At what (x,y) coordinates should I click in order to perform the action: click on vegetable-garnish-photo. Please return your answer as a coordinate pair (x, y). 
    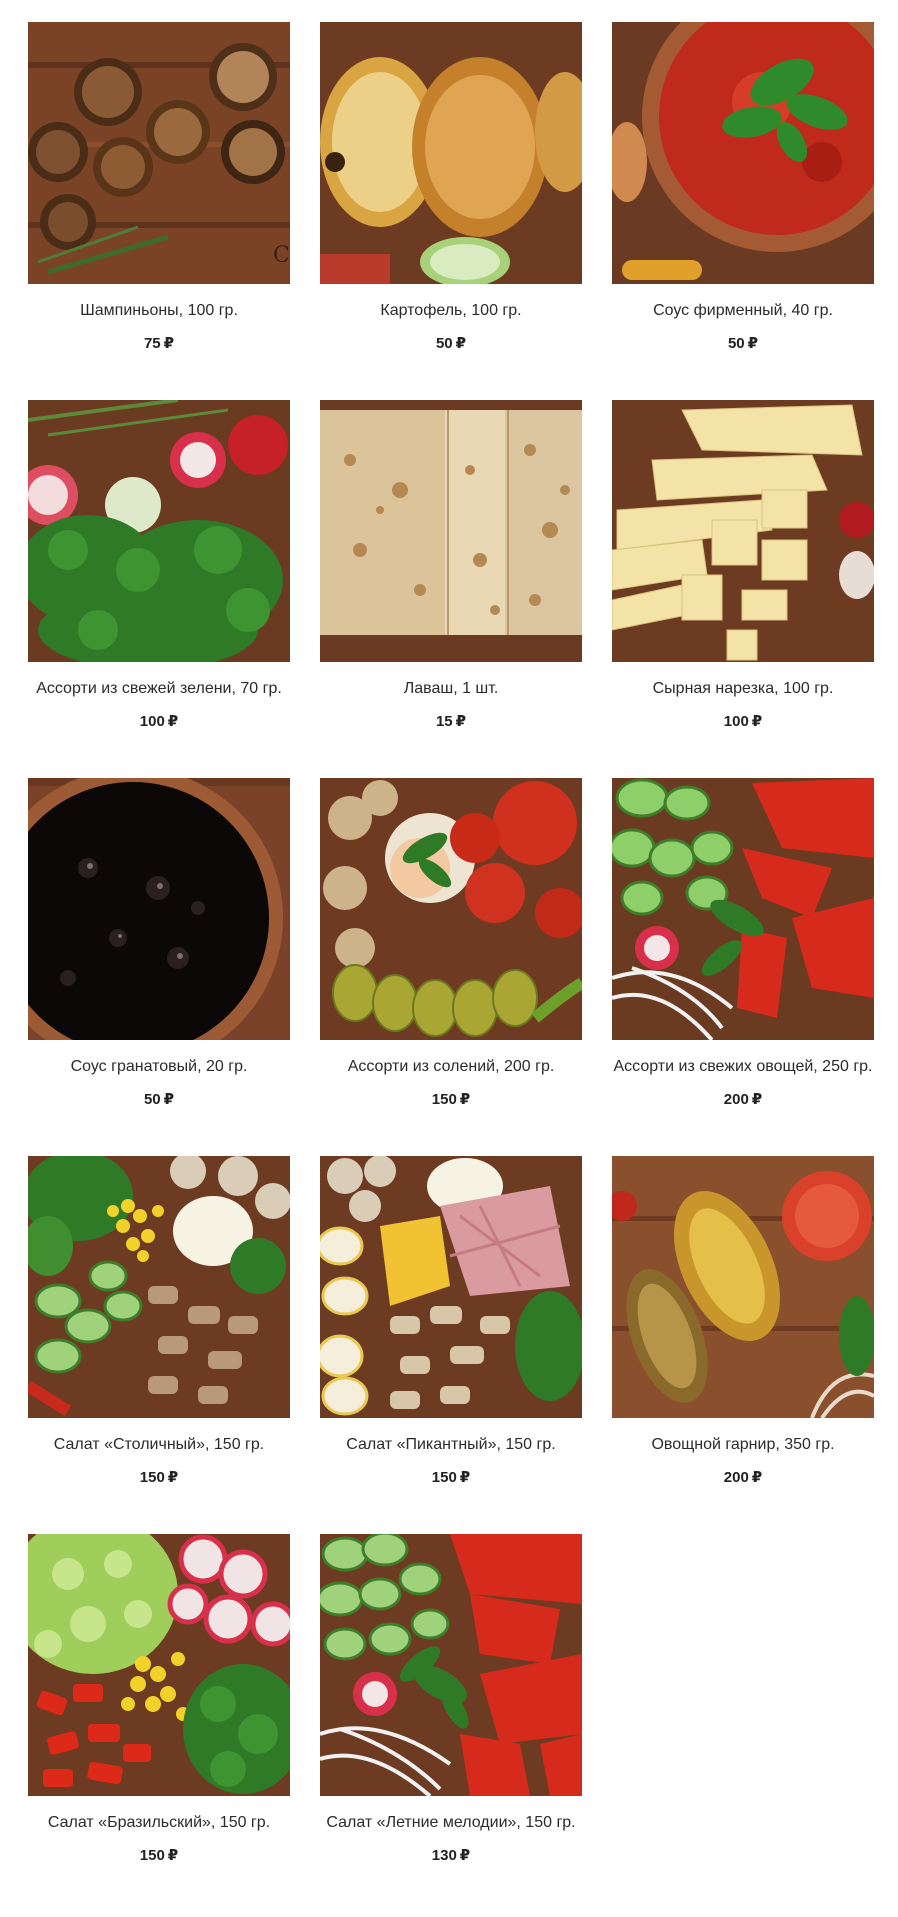
    Looking at the image, I should click on (743, 1287).